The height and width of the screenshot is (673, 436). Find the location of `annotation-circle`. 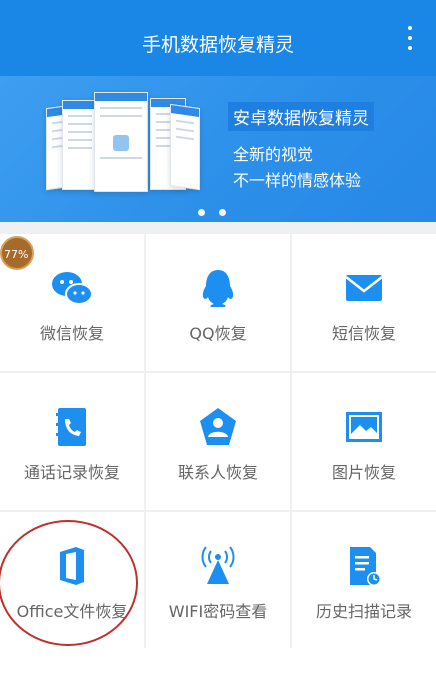

annotation-circle is located at coordinates (69, 583).